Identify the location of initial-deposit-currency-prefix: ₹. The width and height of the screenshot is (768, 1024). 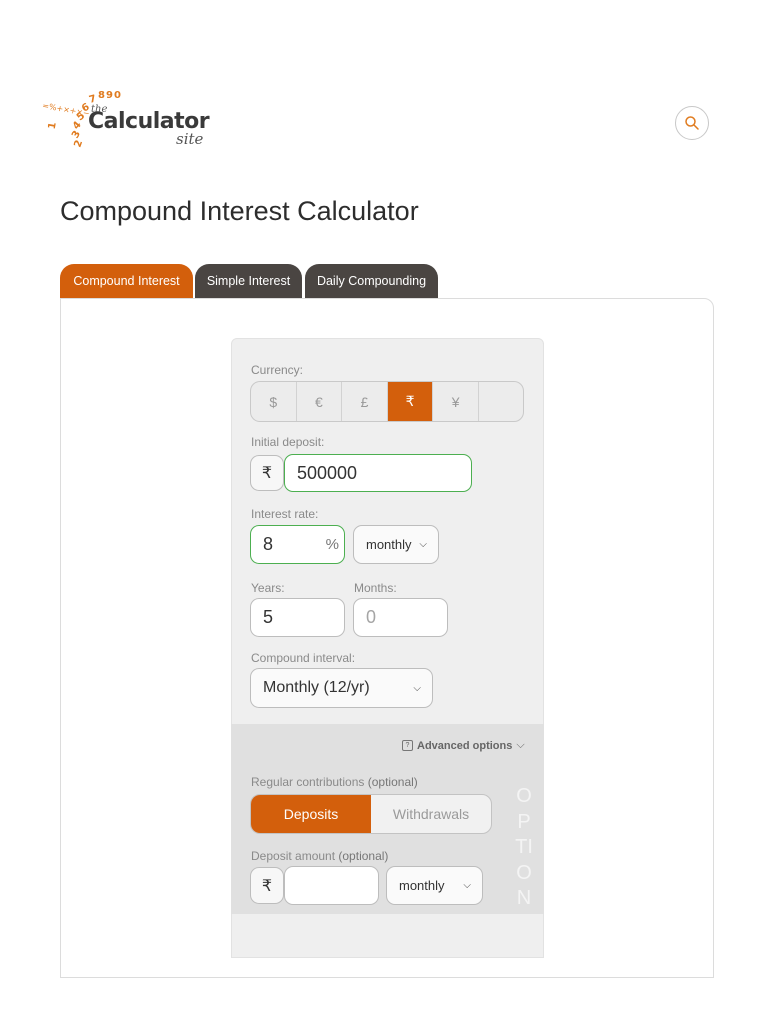
(267, 473).